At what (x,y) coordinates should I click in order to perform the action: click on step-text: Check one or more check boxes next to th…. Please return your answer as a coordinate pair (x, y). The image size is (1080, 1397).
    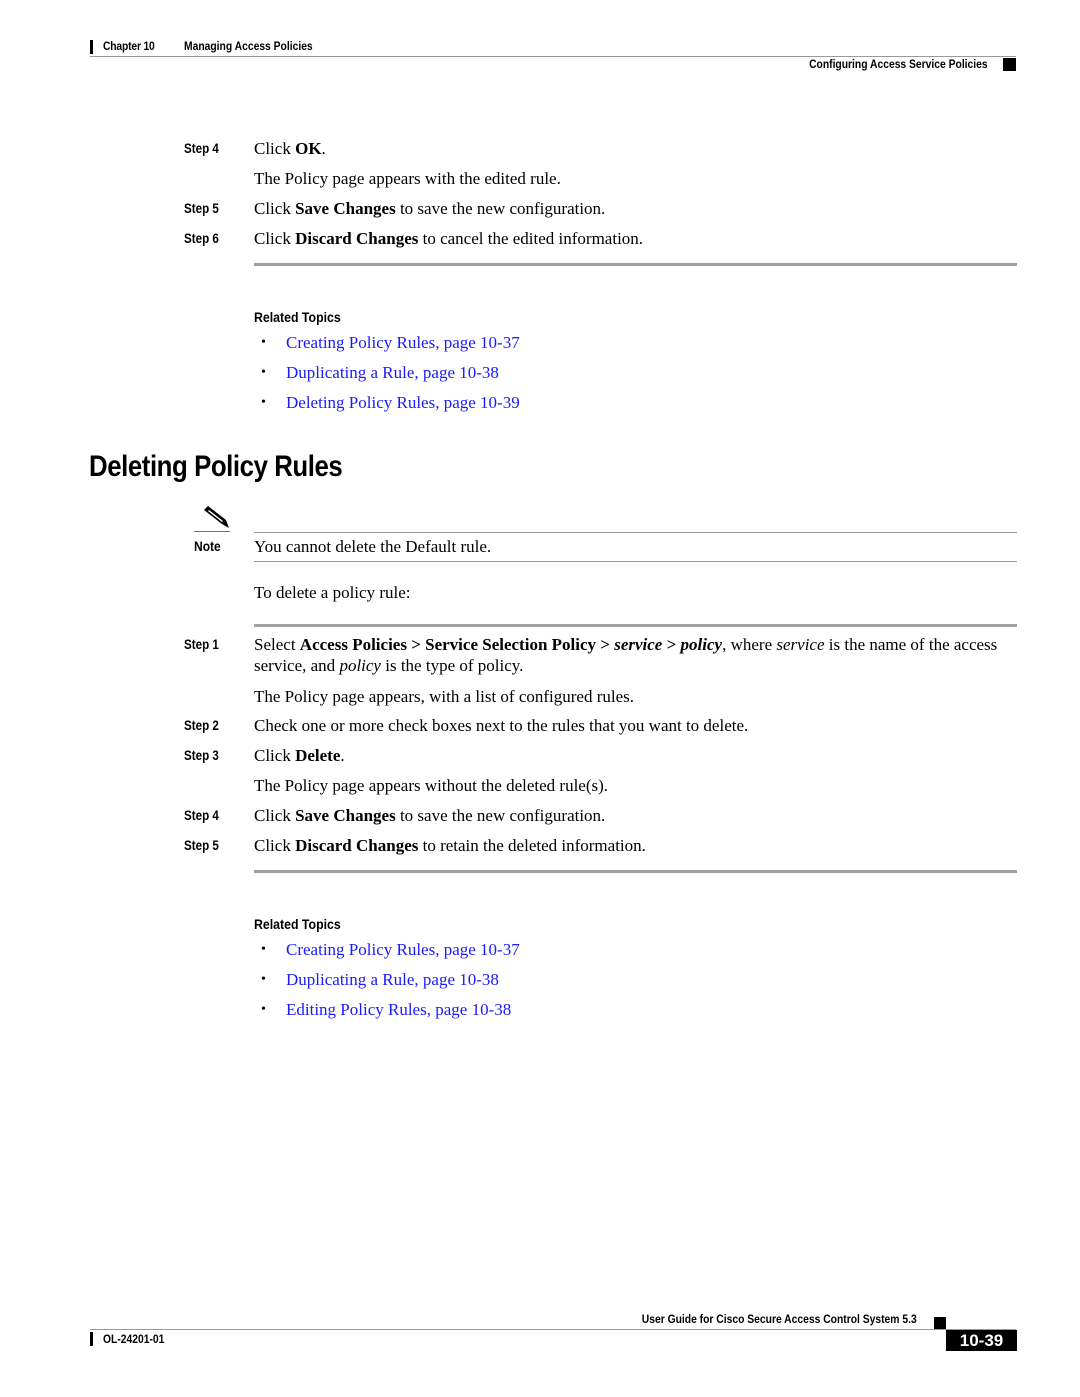
    Looking at the image, I should click on (501, 725).